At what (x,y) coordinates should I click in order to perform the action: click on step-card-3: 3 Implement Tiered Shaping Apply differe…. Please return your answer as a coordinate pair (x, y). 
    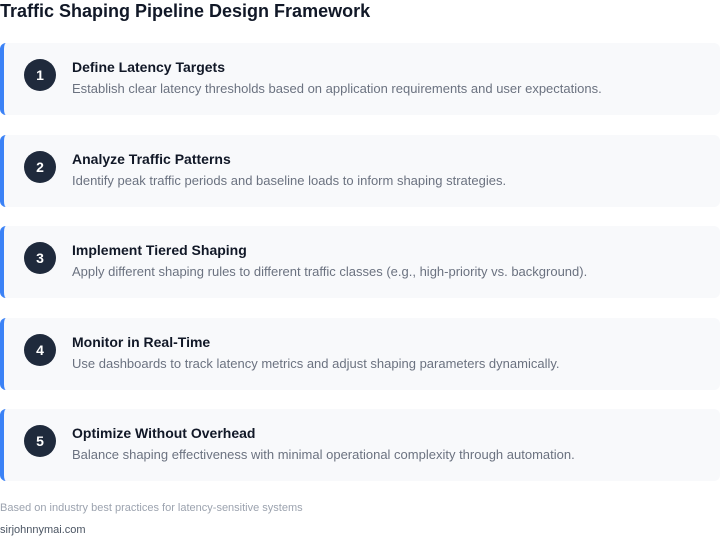
    Looking at the image, I should click on (360, 262).